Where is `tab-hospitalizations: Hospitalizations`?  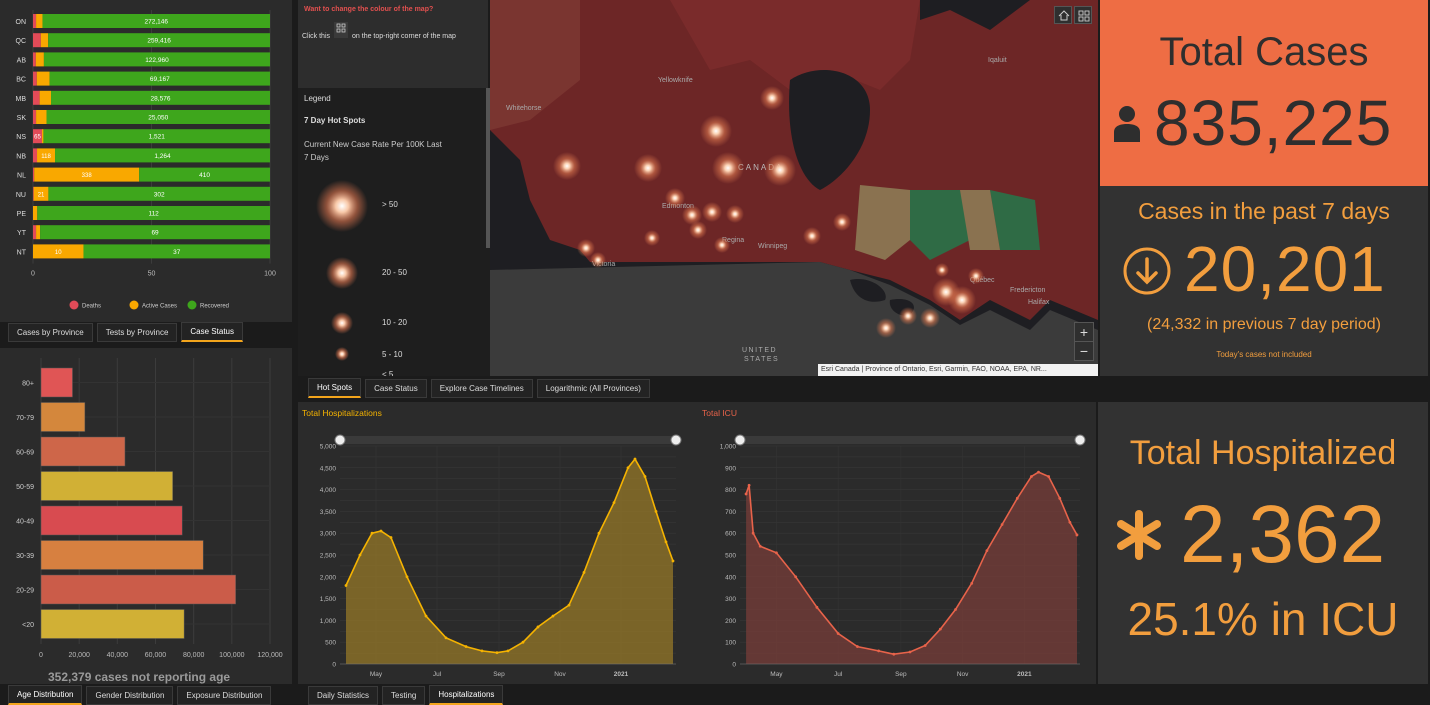
tab-hospitalizations: Hospitalizations is located at coordinates (466, 695).